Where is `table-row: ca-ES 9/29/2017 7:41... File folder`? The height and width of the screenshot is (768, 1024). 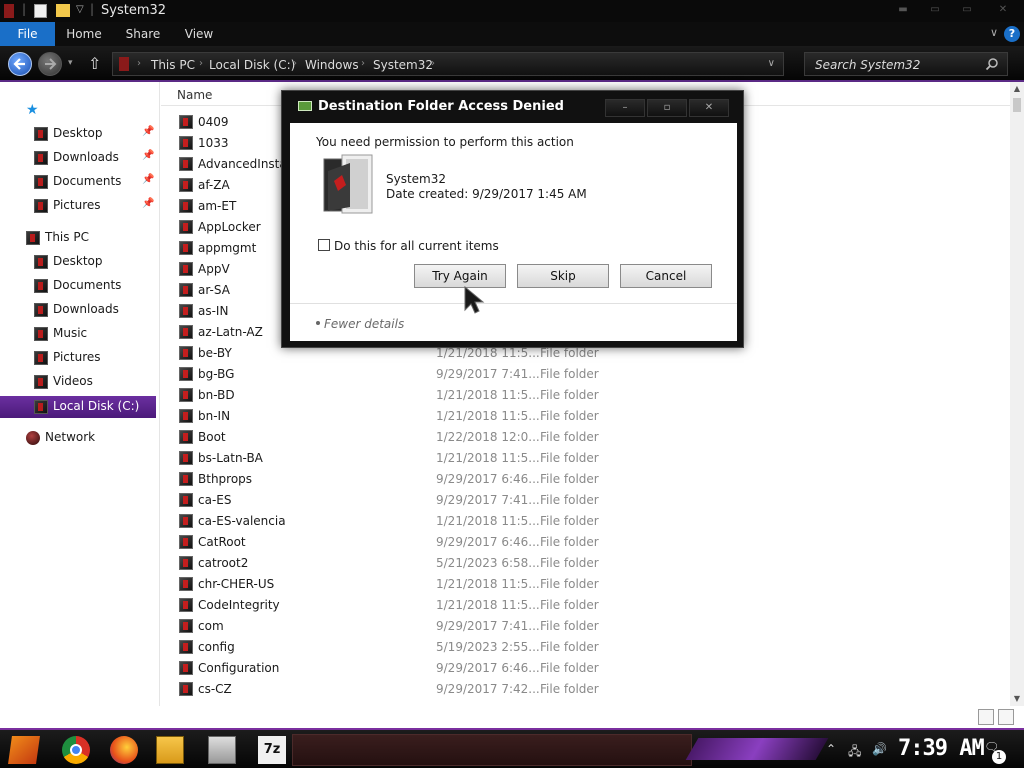 table-row: ca-ES 9/29/2017 7:41... File folder is located at coordinates (585, 500).